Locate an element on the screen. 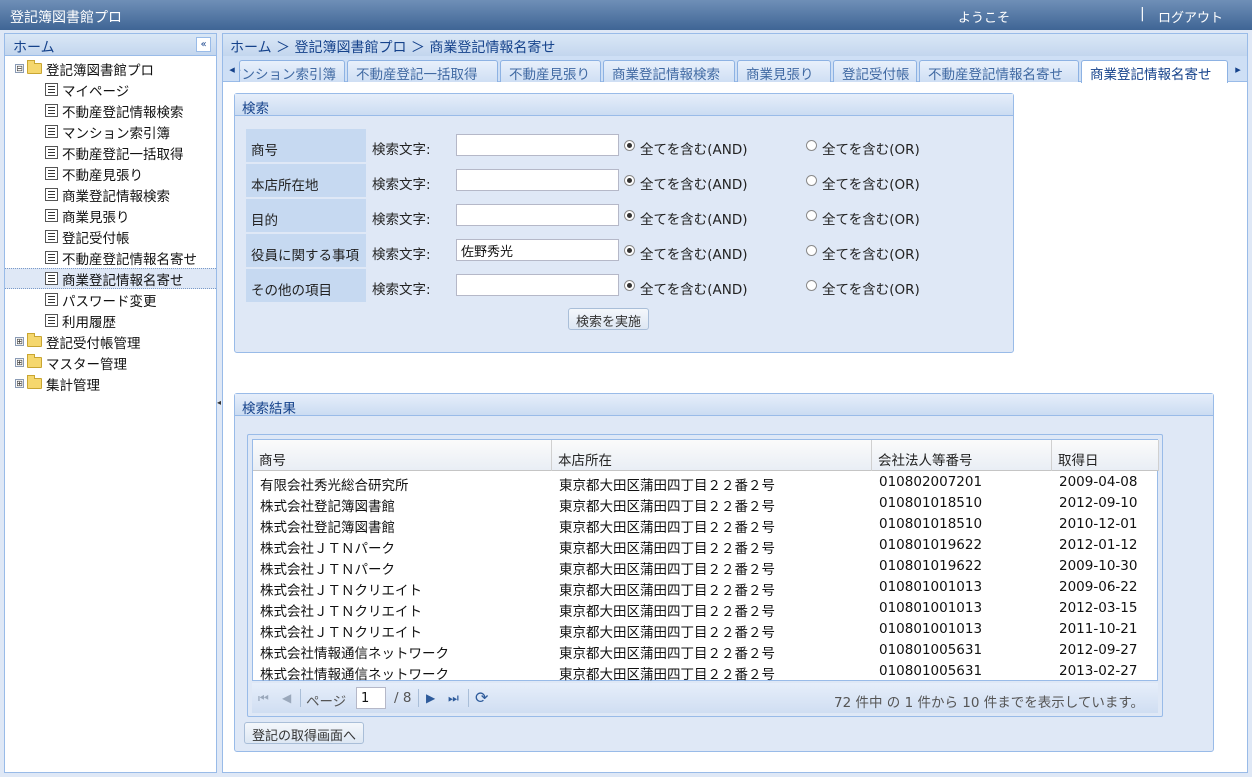  sidebar-item: 利用履歴 is located at coordinates (80, 320).